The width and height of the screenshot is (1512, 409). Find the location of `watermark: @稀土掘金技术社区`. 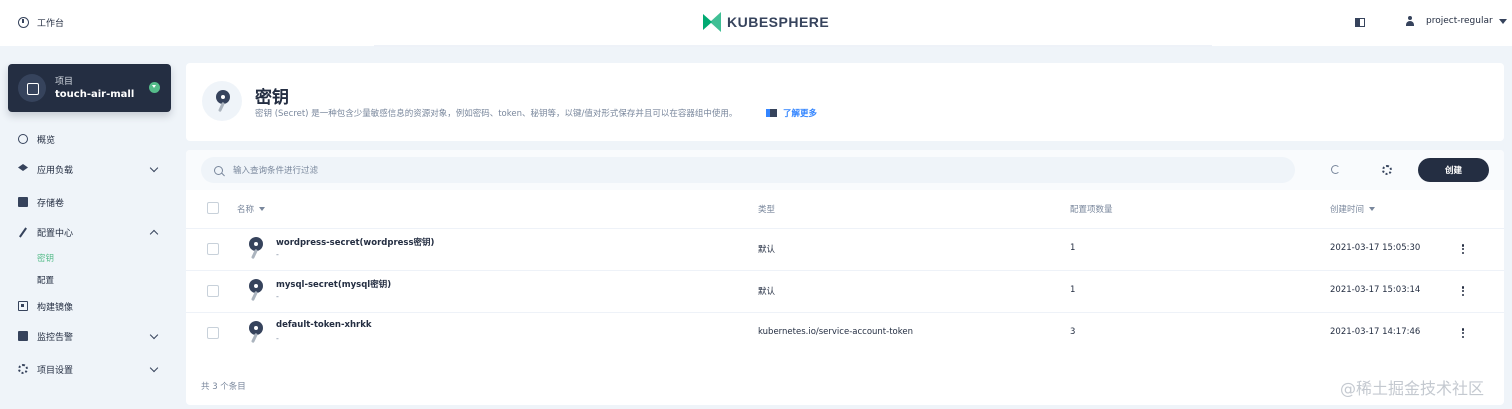

watermark: @稀土掘金技术社区 is located at coordinates (1412, 388).